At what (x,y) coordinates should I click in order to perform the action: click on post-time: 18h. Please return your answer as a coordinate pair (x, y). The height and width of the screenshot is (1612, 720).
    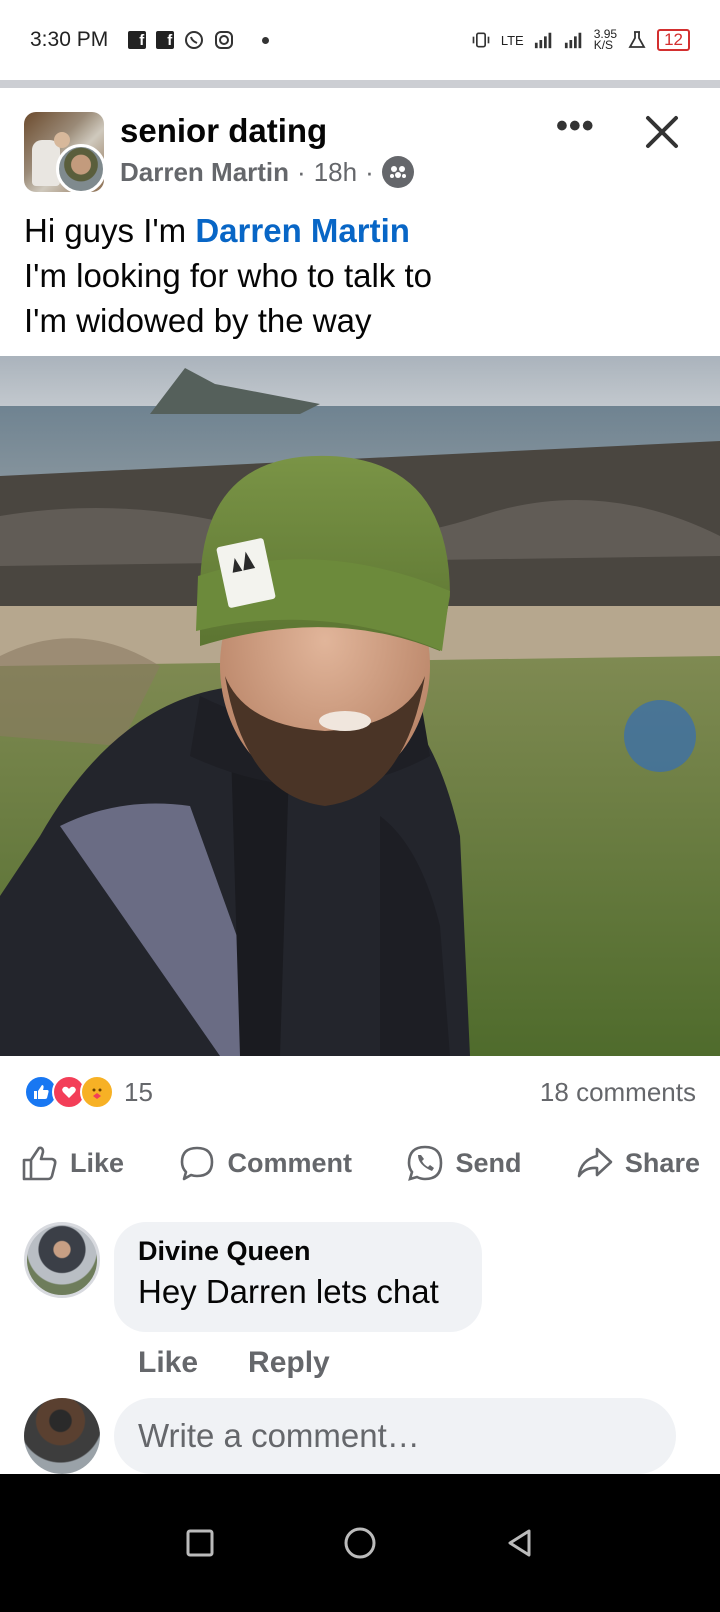
    Looking at the image, I should click on (335, 172).